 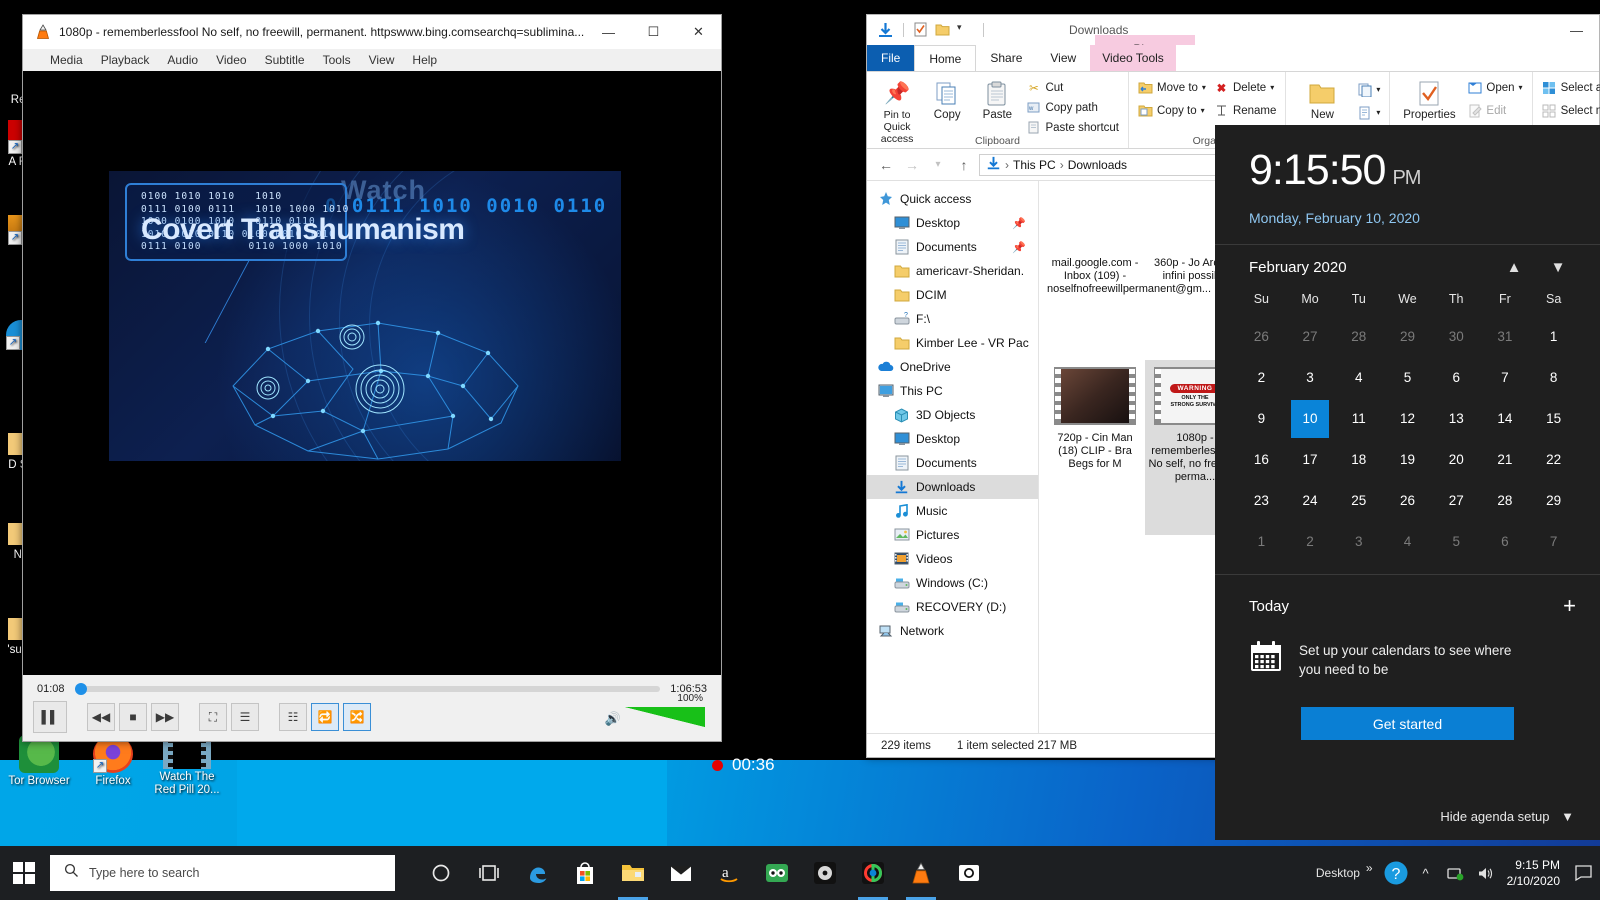 I want to click on chevron-up-icon: ▲, so click(x=1514, y=267).